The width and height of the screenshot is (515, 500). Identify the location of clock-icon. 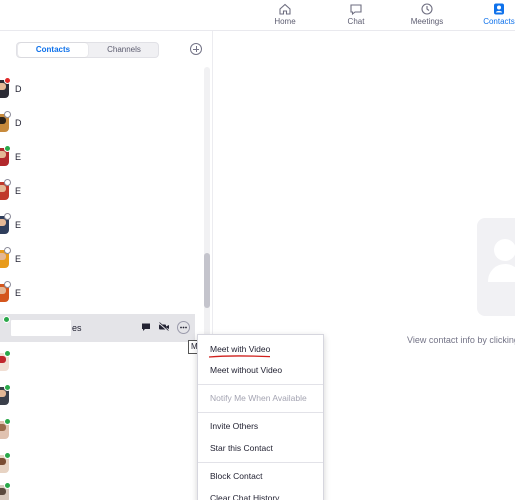
(427, 9).